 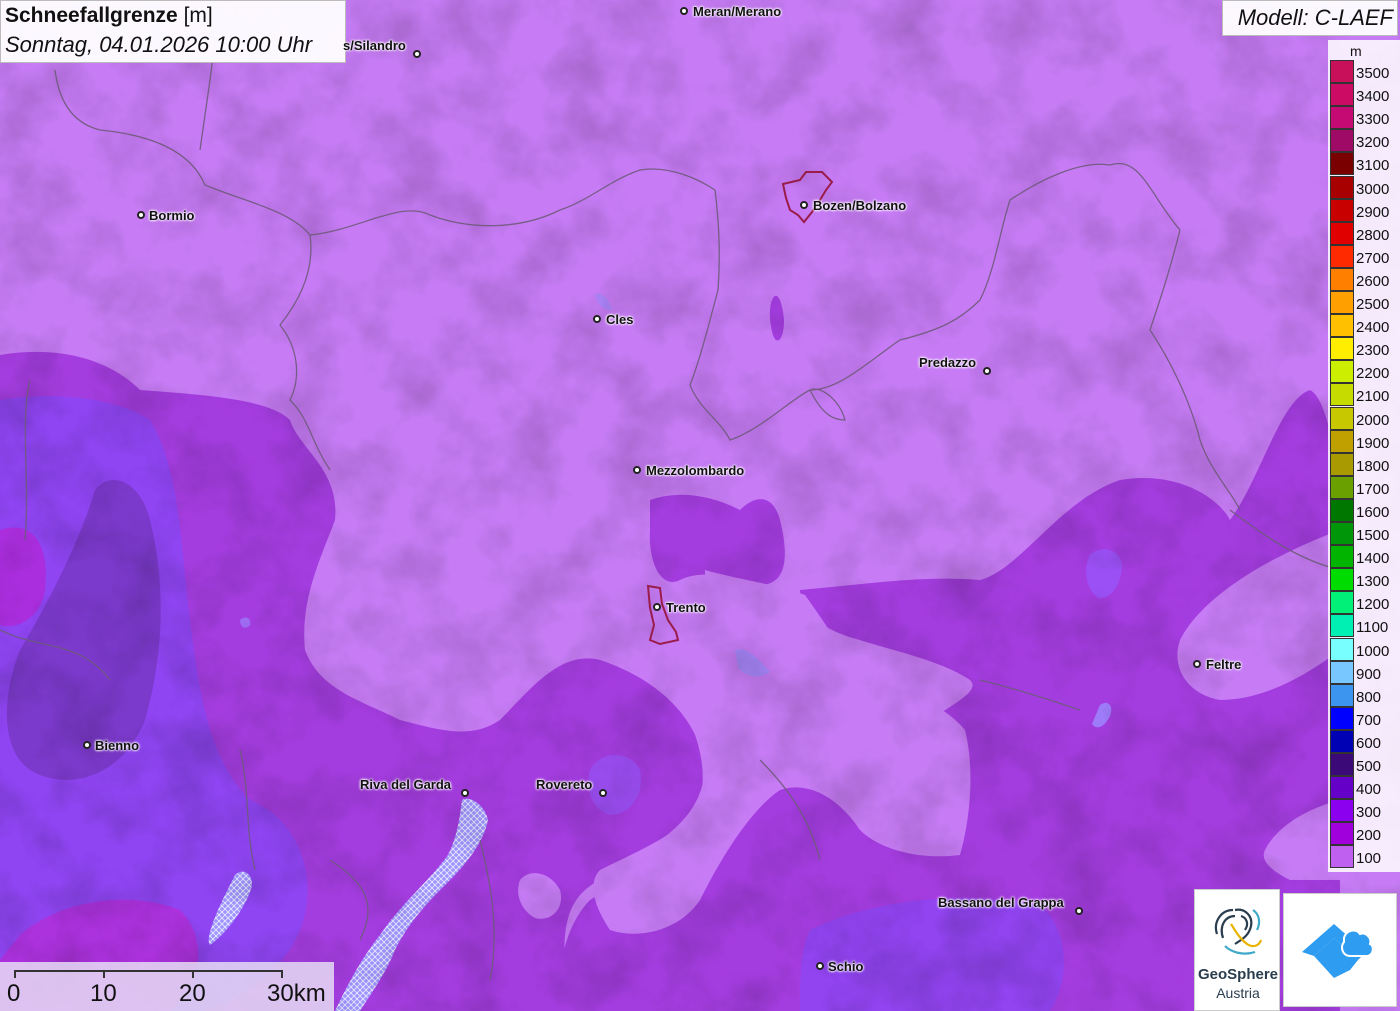 What do you see at coordinates (1373, 166) in the screenshot?
I see `legend-label: 3100` at bounding box center [1373, 166].